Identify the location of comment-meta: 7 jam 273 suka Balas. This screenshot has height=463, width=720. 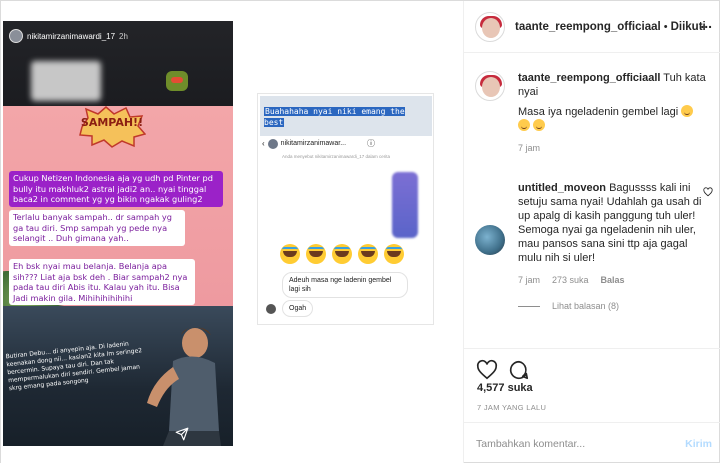
(613, 280).